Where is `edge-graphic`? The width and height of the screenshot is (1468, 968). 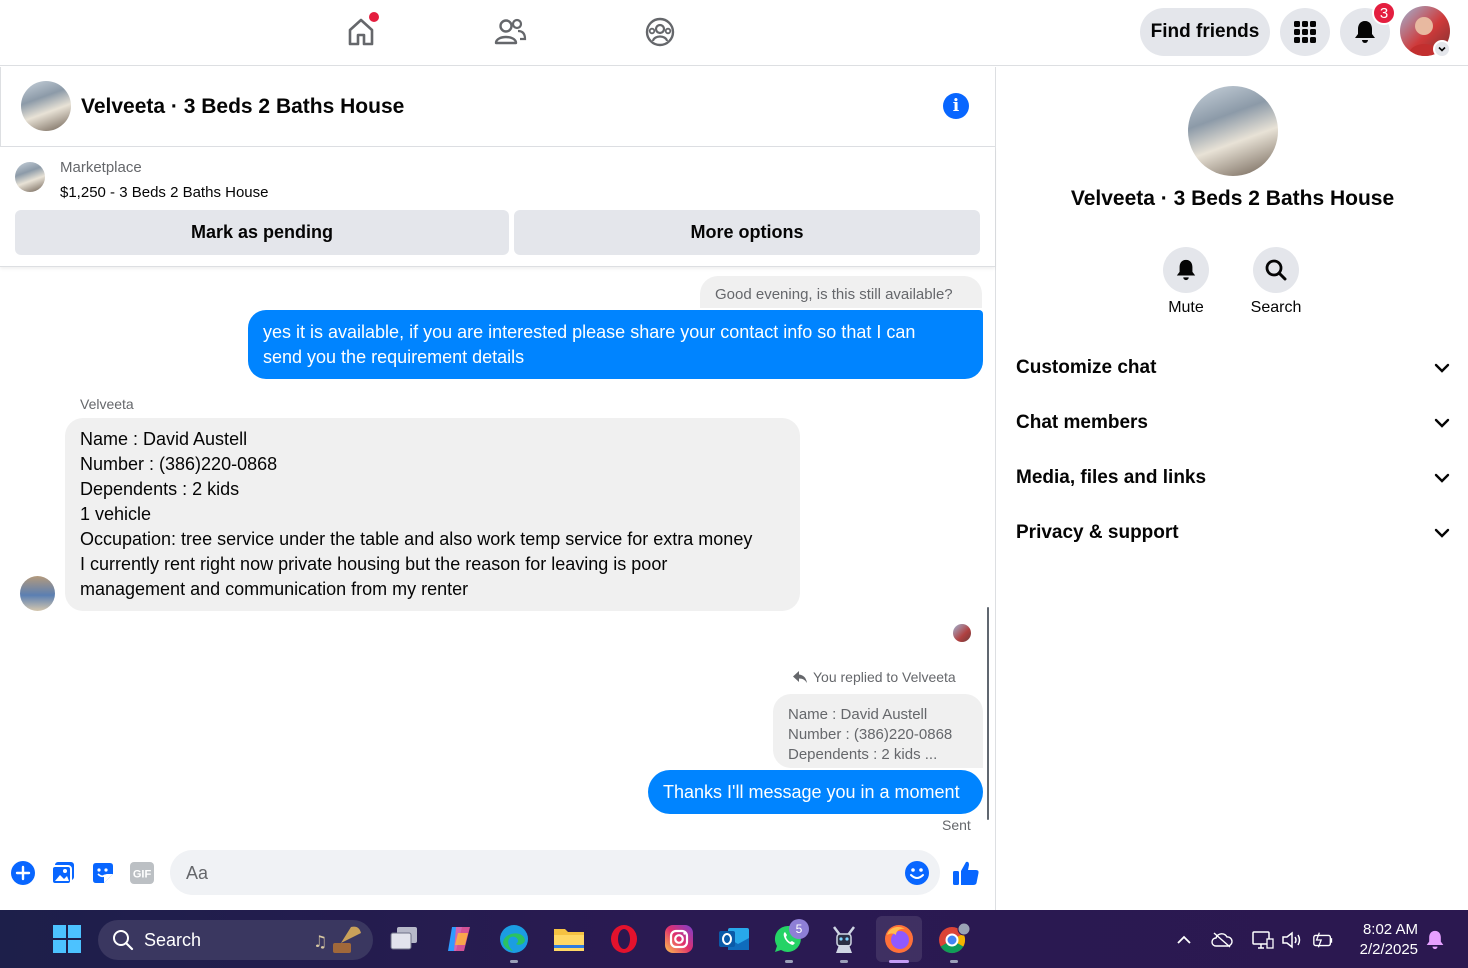
edge-graphic is located at coordinates (514, 939).